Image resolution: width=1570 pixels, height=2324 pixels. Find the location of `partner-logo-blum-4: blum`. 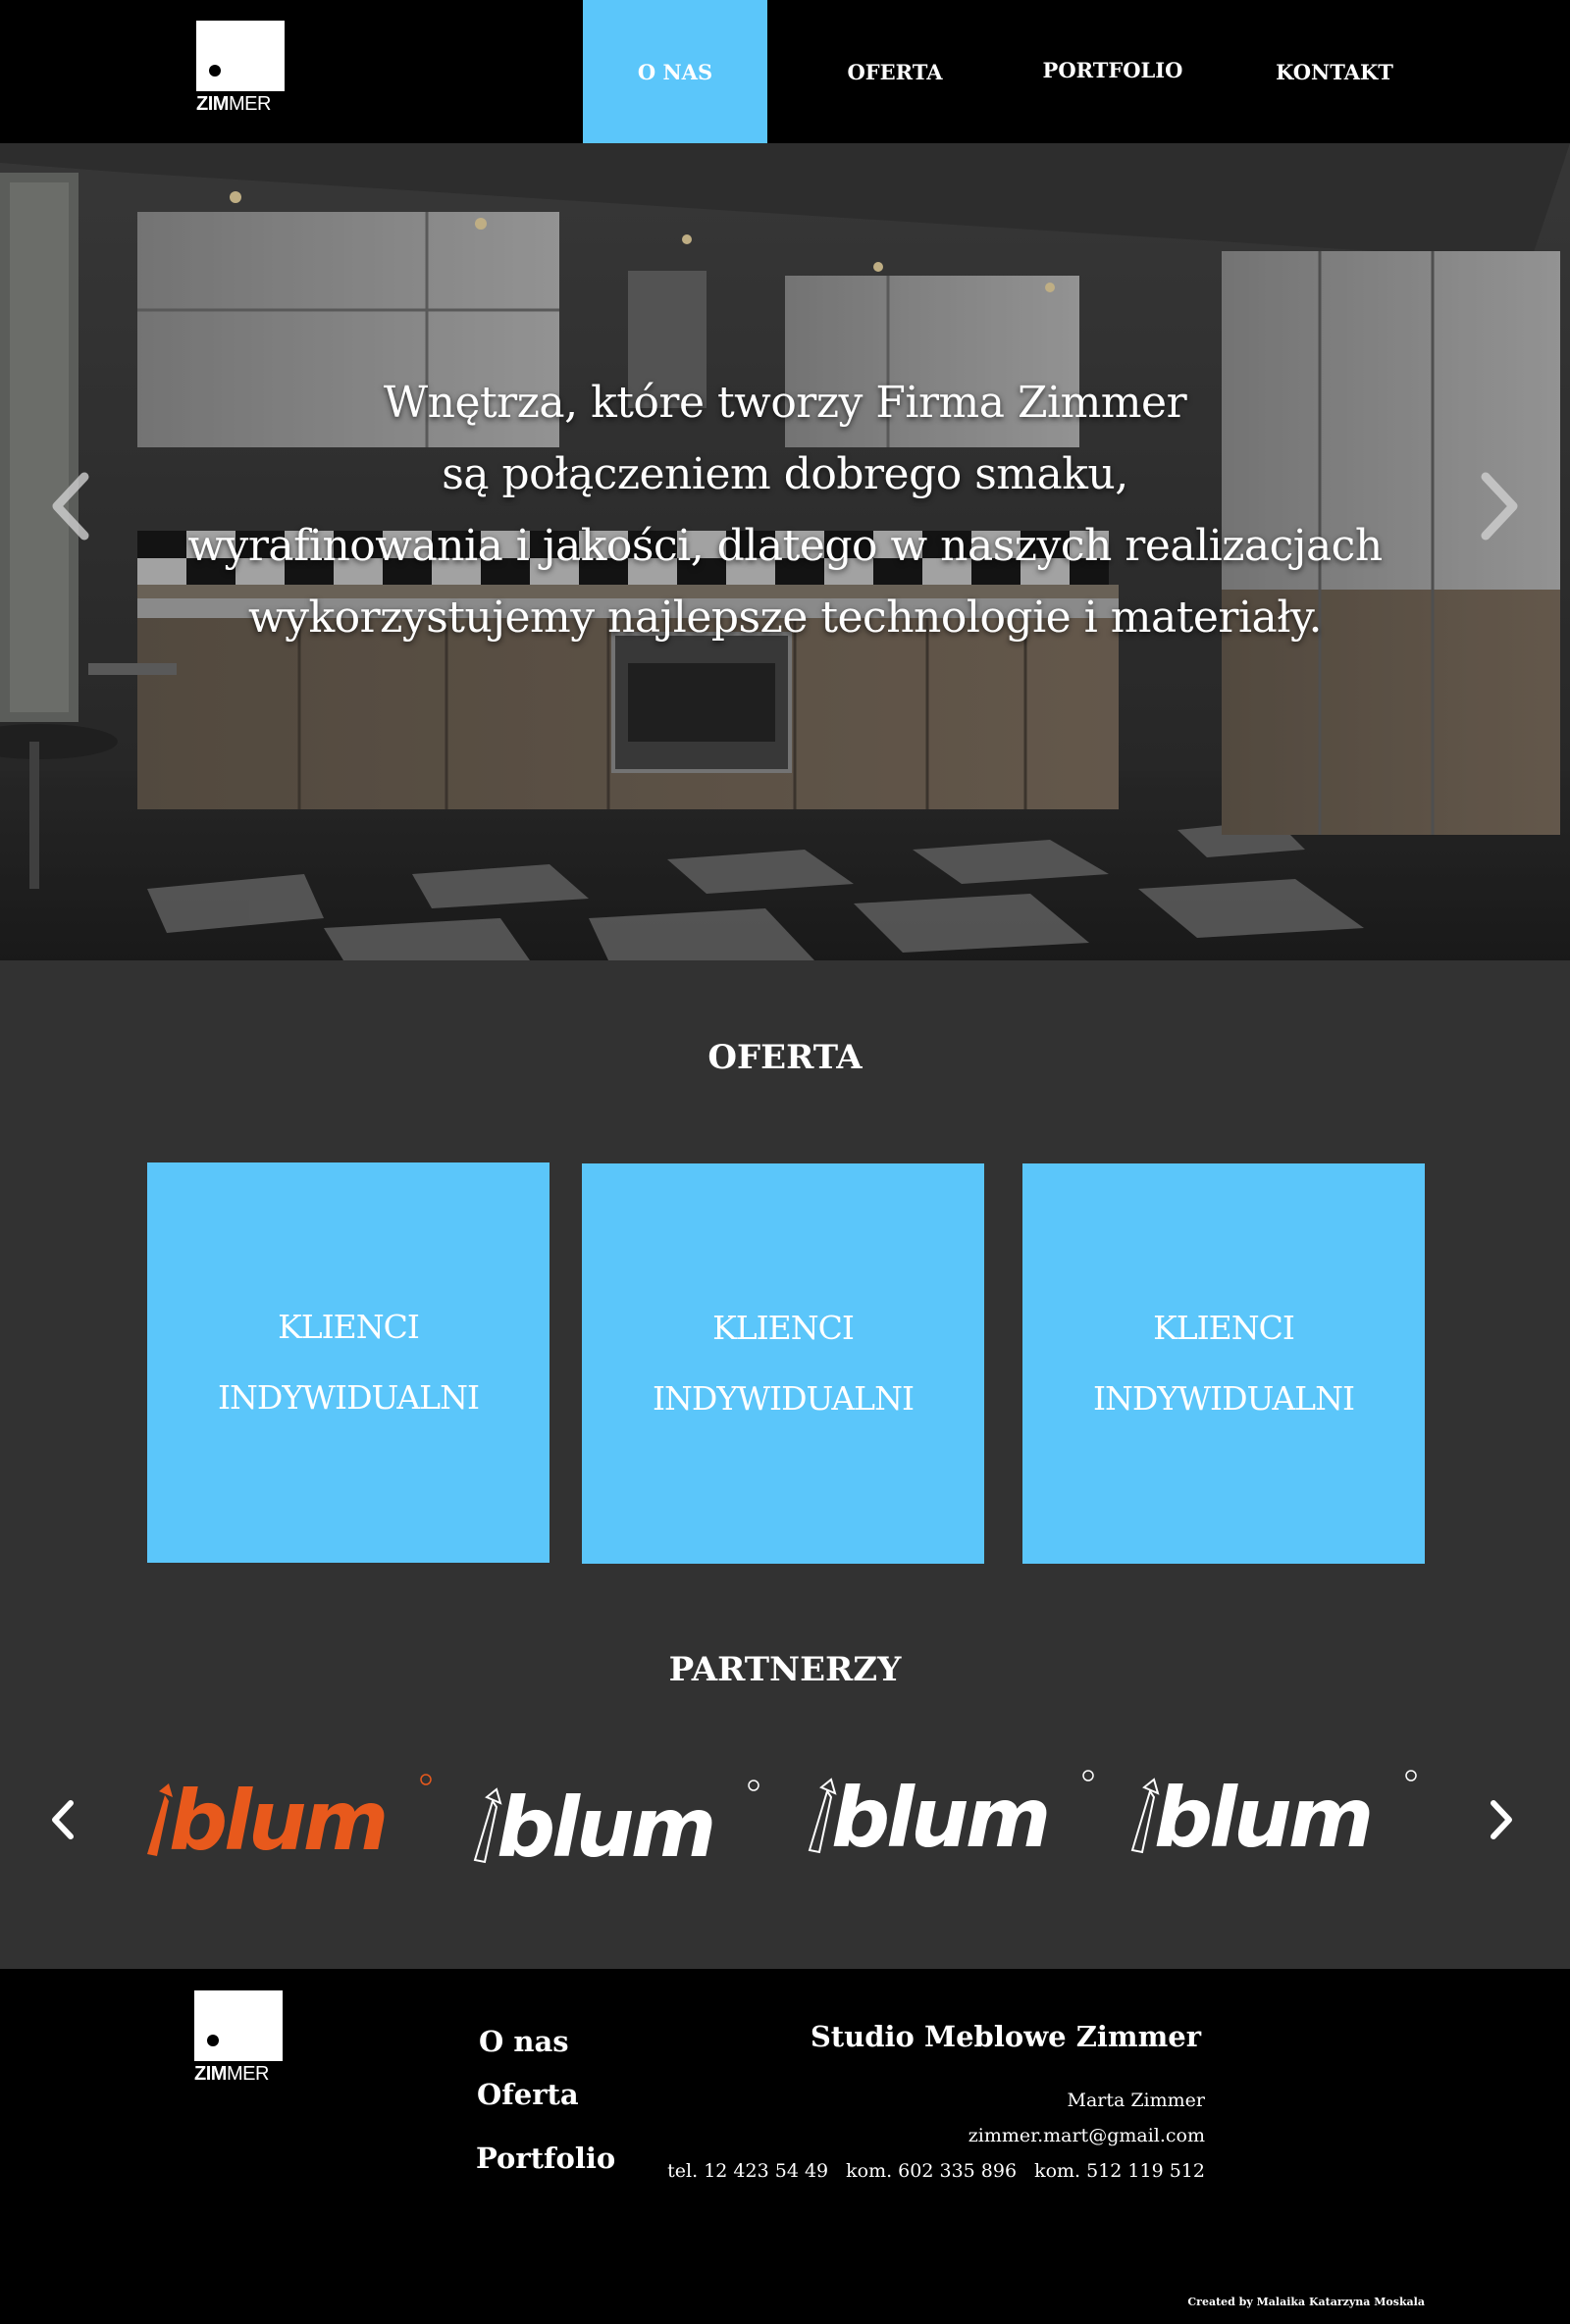

partner-logo-blum-4: blum is located at coordinates (1272, 1816).